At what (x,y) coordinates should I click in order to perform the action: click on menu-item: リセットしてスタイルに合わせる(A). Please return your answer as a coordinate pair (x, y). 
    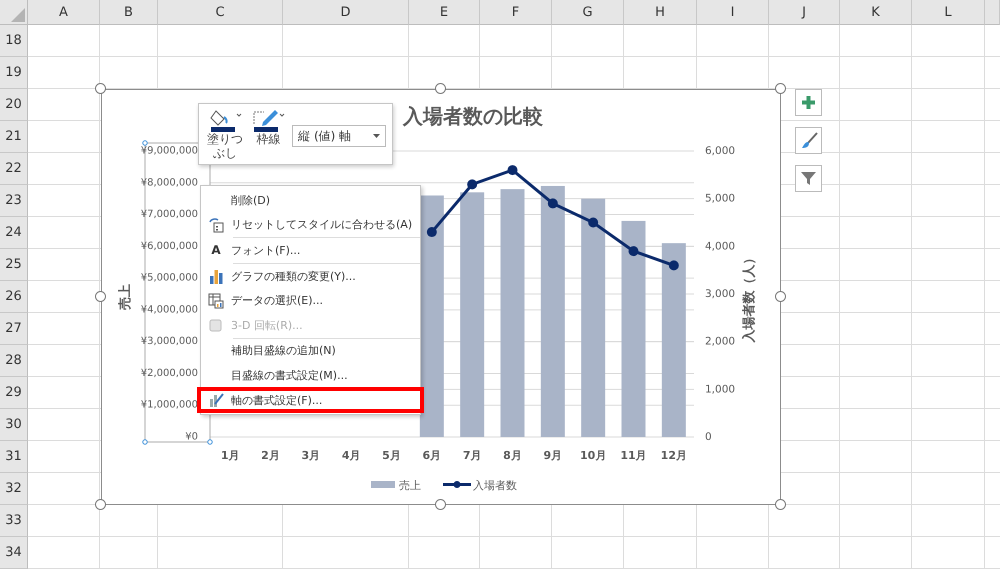
    Looking at the image, I should click on (310, 225).